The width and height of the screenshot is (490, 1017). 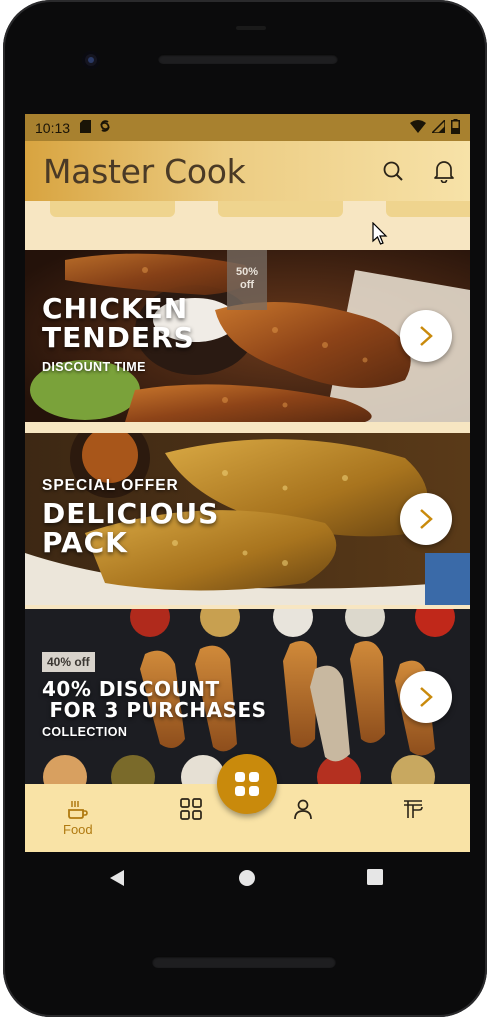 I want to click on earpiece-speaker, so click(x=248, y=59).